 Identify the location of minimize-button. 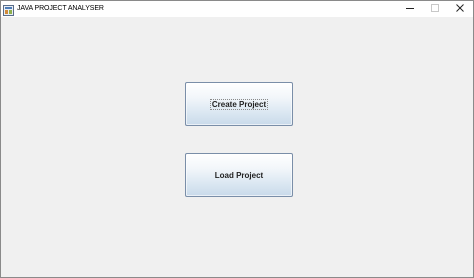
(410, 9).